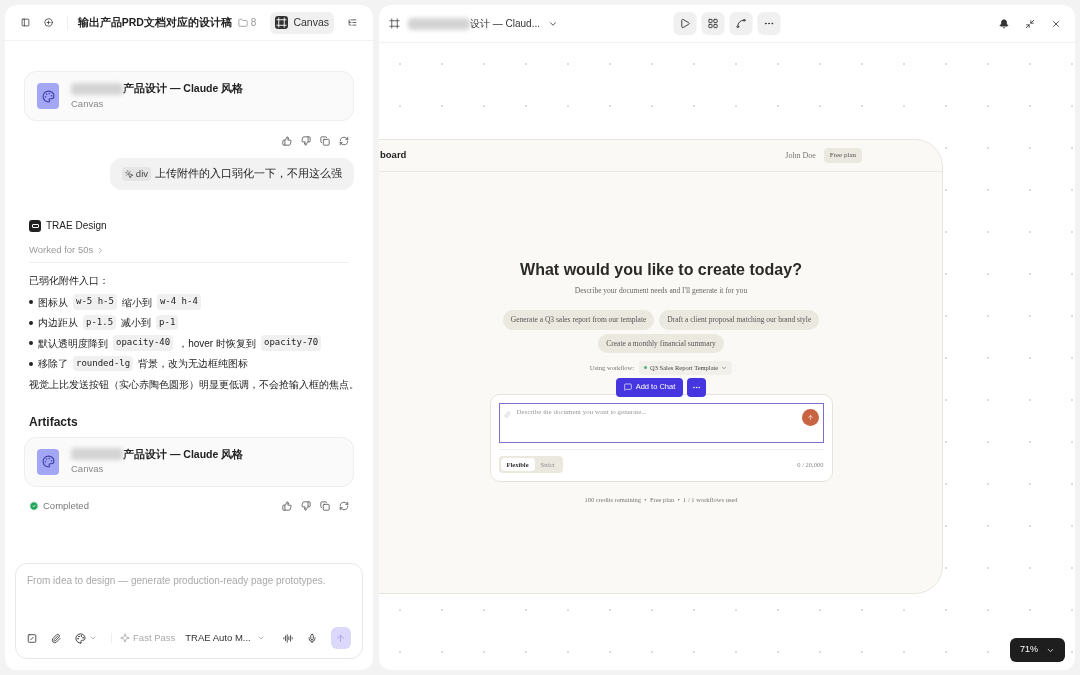 The image size is (1080, 675). Describe the element at coordinates (697, 387) in the screenshot. I see `more-options-button` at that location.